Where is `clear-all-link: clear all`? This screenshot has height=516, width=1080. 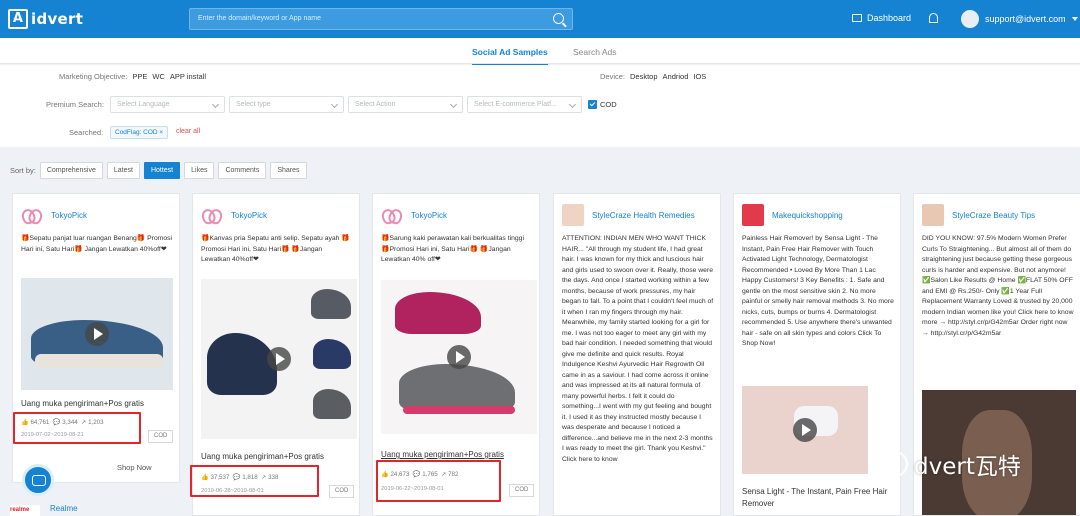
clear-all-link: clear all is located at coordinates (188, 131).